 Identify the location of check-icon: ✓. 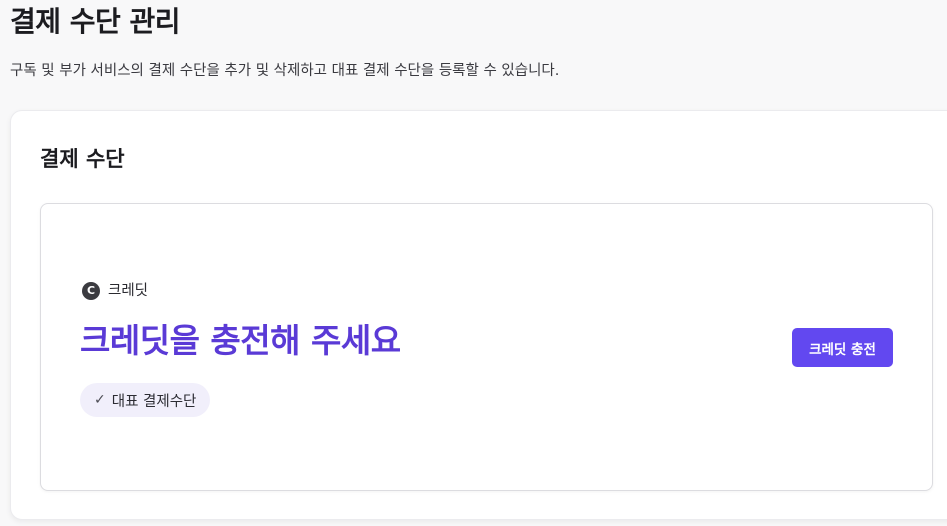
(100, 400).